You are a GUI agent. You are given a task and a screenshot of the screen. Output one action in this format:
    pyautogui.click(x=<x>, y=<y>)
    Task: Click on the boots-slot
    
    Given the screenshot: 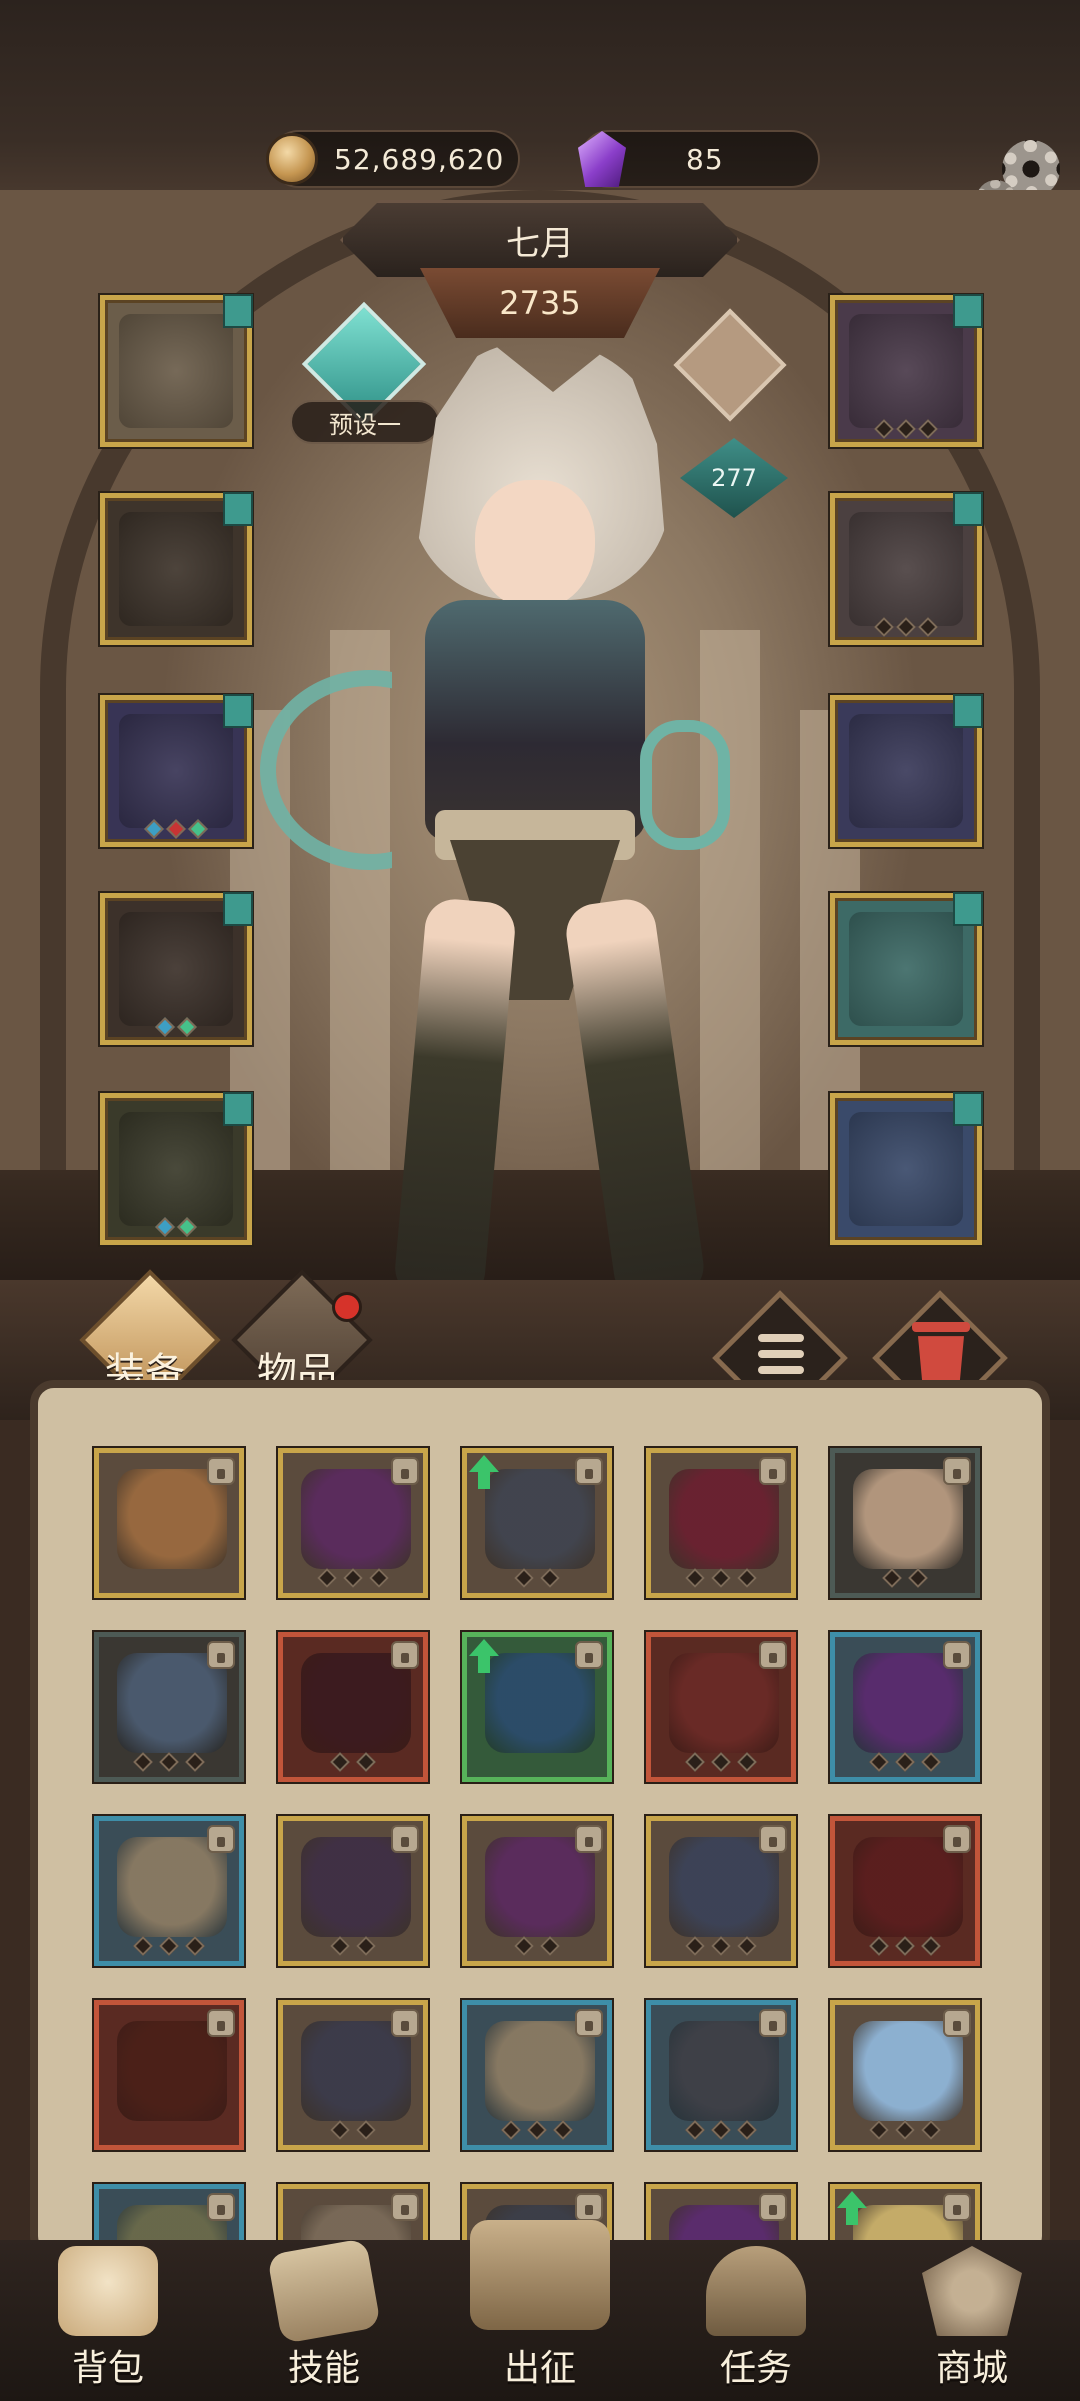 What is the action you would take?
    pyautogui.click(x=176, y=1168)
    